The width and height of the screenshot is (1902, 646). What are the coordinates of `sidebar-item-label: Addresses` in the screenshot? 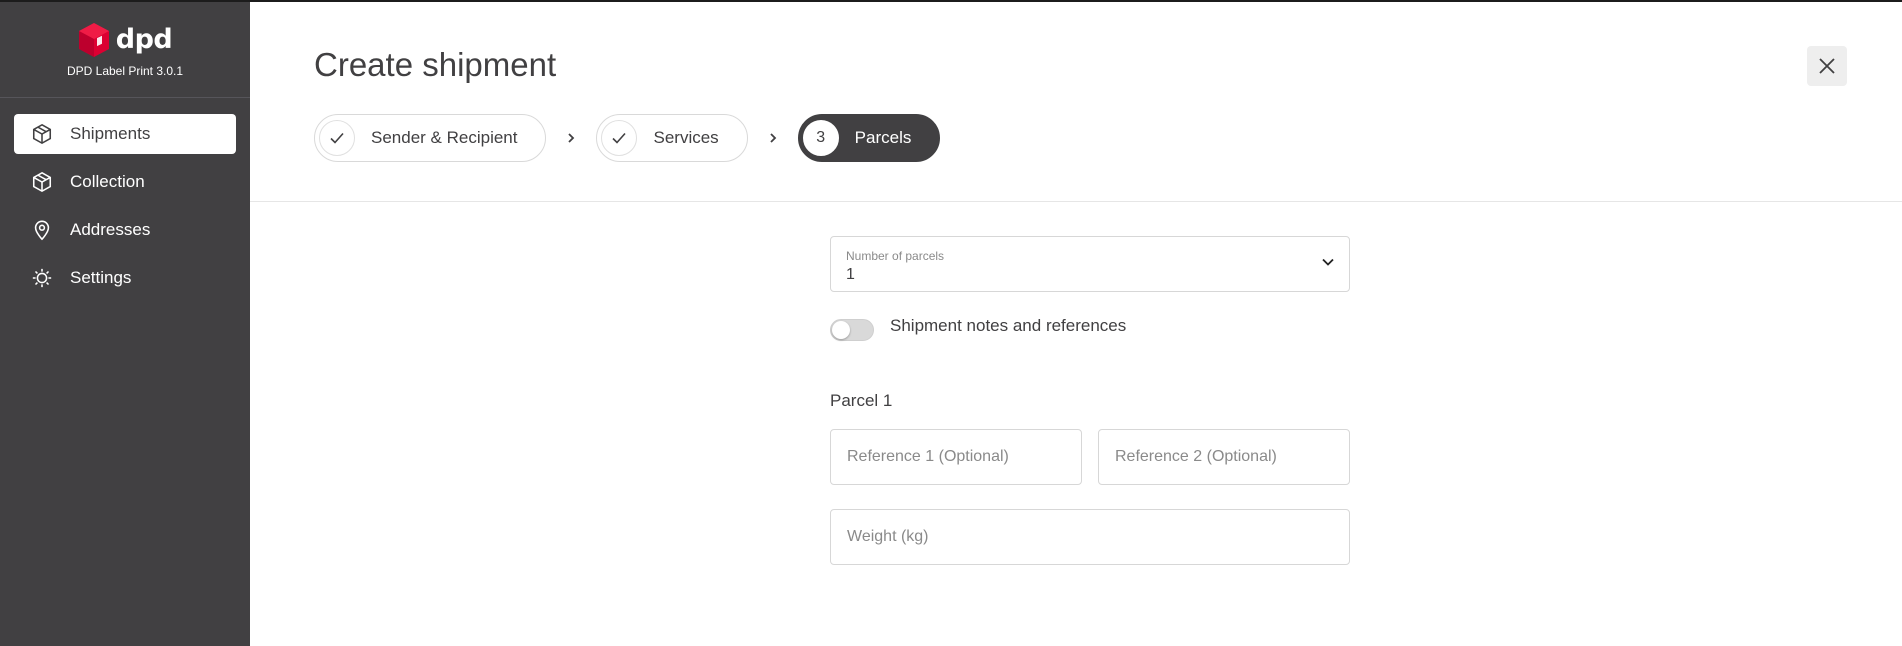 It's located at (110, 229).